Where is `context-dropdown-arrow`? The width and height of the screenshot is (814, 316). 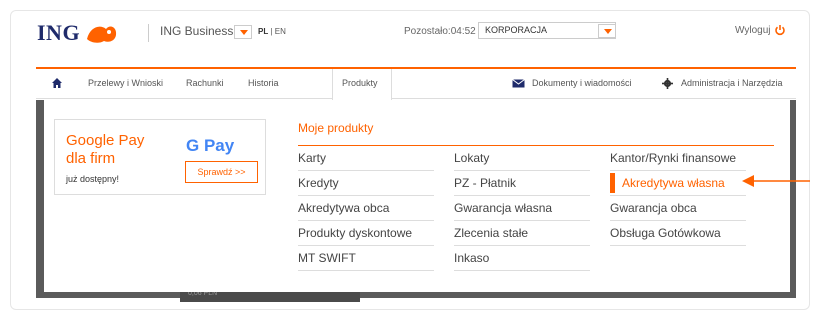
context-dropdown-arrow is located at coordinates (607, 31).